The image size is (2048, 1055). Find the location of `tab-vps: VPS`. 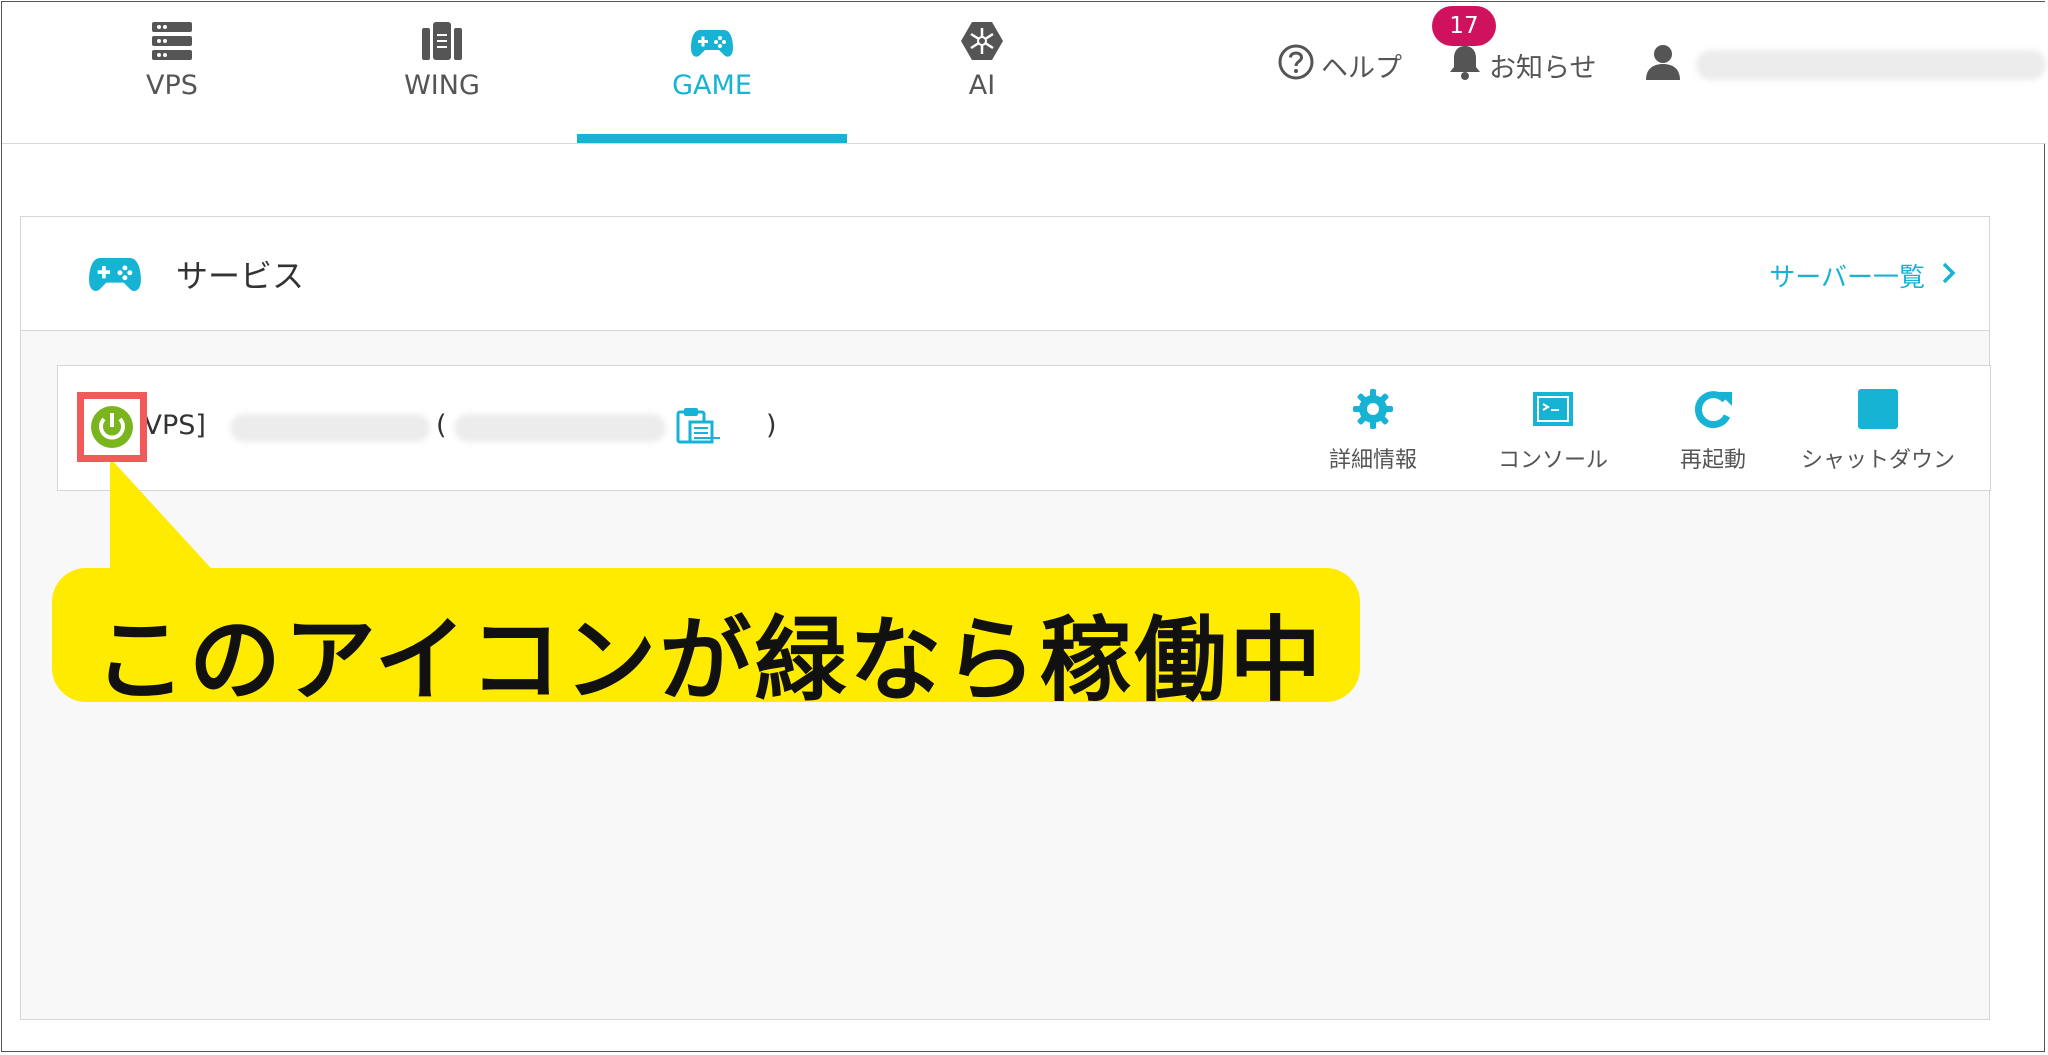

tab-vps: VPS is located at coordinates (172, 72).